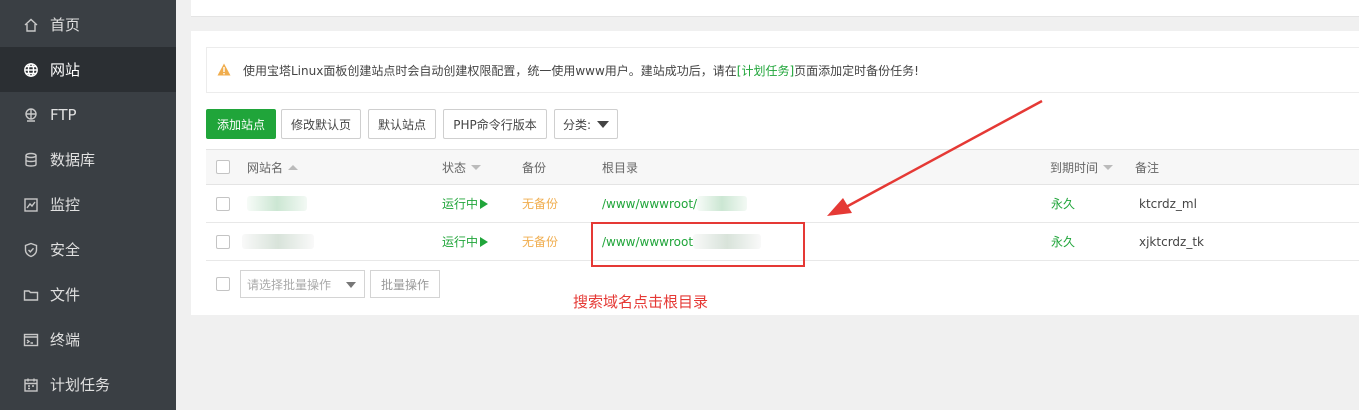 The height and width of the screenshot is (410, 1359). What do you see at coordinates (641, 302) in the screenshot?
I see `annotation-text: 搜索域名点击根目录` at bounding box center [641, 302].